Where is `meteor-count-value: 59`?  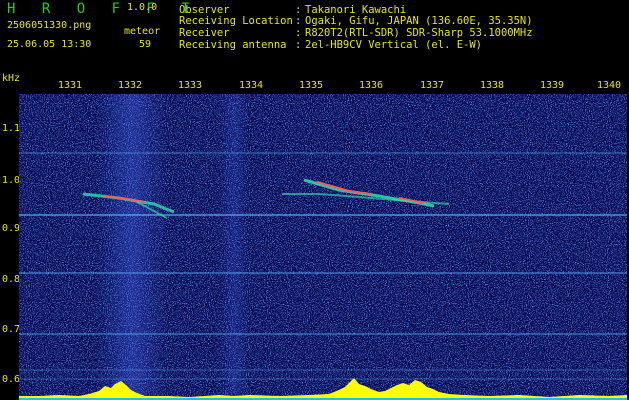
meteor-count-value: 59 is located at coordinates (145, 44).